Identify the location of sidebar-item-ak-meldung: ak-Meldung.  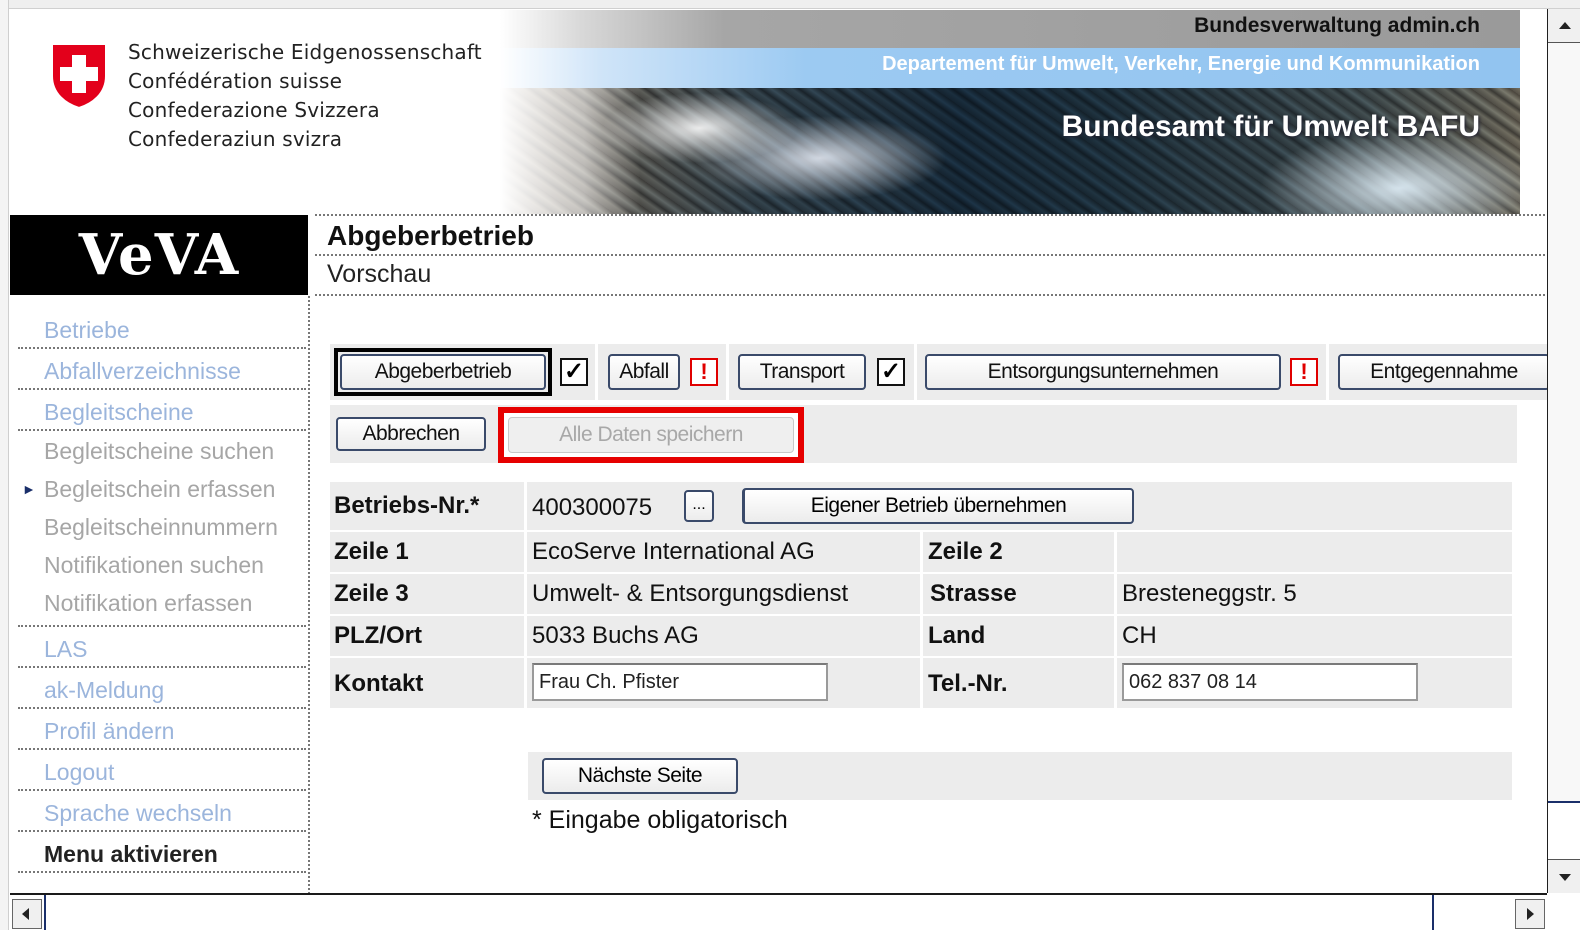
(162, 688).